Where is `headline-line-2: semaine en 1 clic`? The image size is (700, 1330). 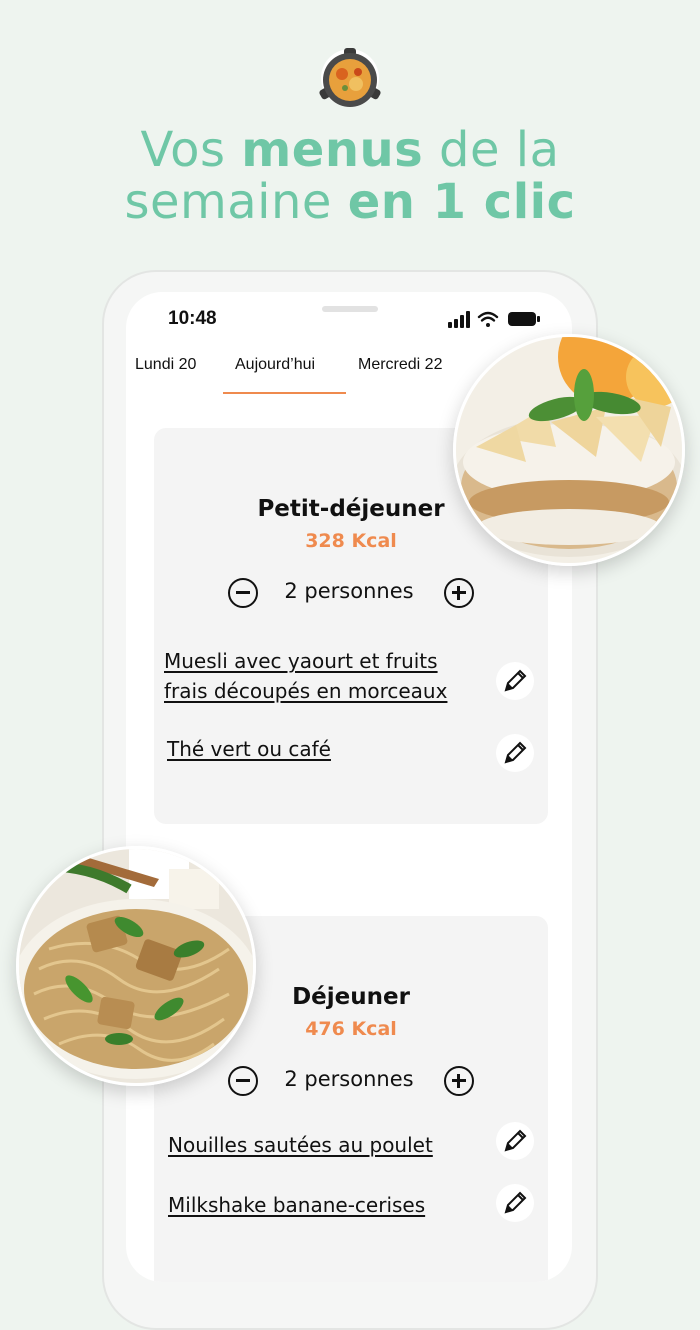
headline-line-2: semaine en 1 clic is located at coordinates (350, 202).